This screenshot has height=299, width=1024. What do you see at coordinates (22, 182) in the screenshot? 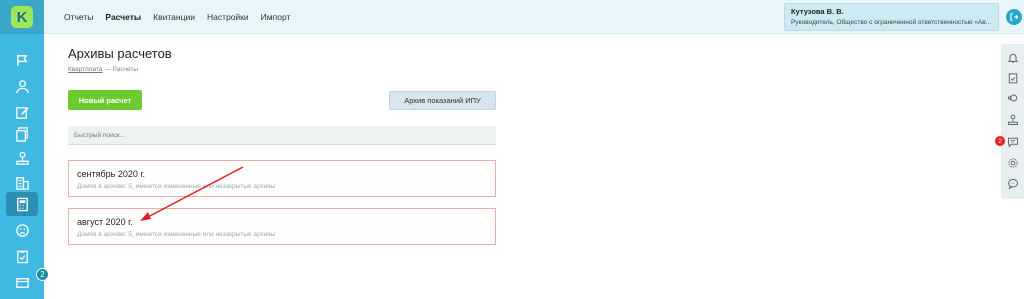
I see `building-icon` at bounding box center [22, 182].